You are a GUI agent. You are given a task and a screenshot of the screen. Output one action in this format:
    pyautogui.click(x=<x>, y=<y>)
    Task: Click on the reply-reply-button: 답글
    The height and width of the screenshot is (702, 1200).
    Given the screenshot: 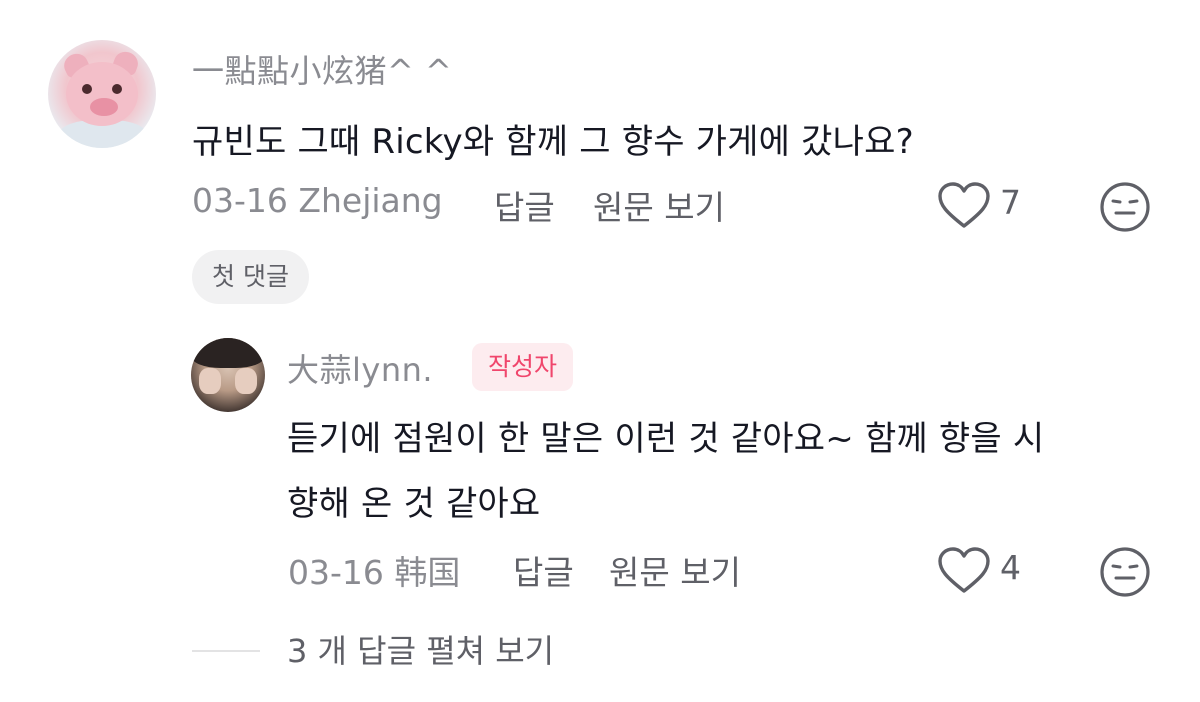 What is the action you would take?
    pyautogui.click(x=543, y=570)
    